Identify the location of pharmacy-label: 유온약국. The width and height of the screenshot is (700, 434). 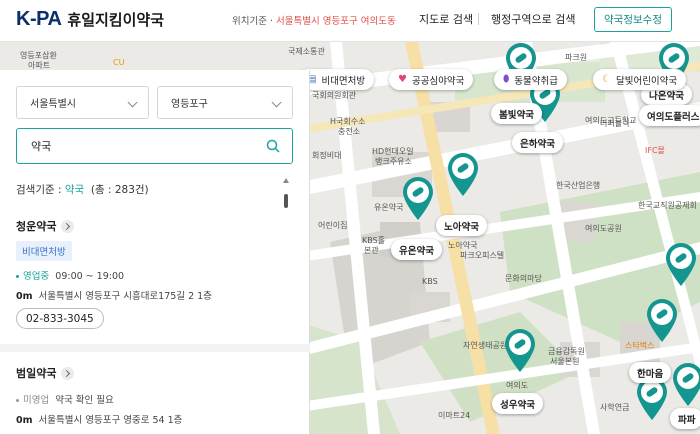
(416, 249).